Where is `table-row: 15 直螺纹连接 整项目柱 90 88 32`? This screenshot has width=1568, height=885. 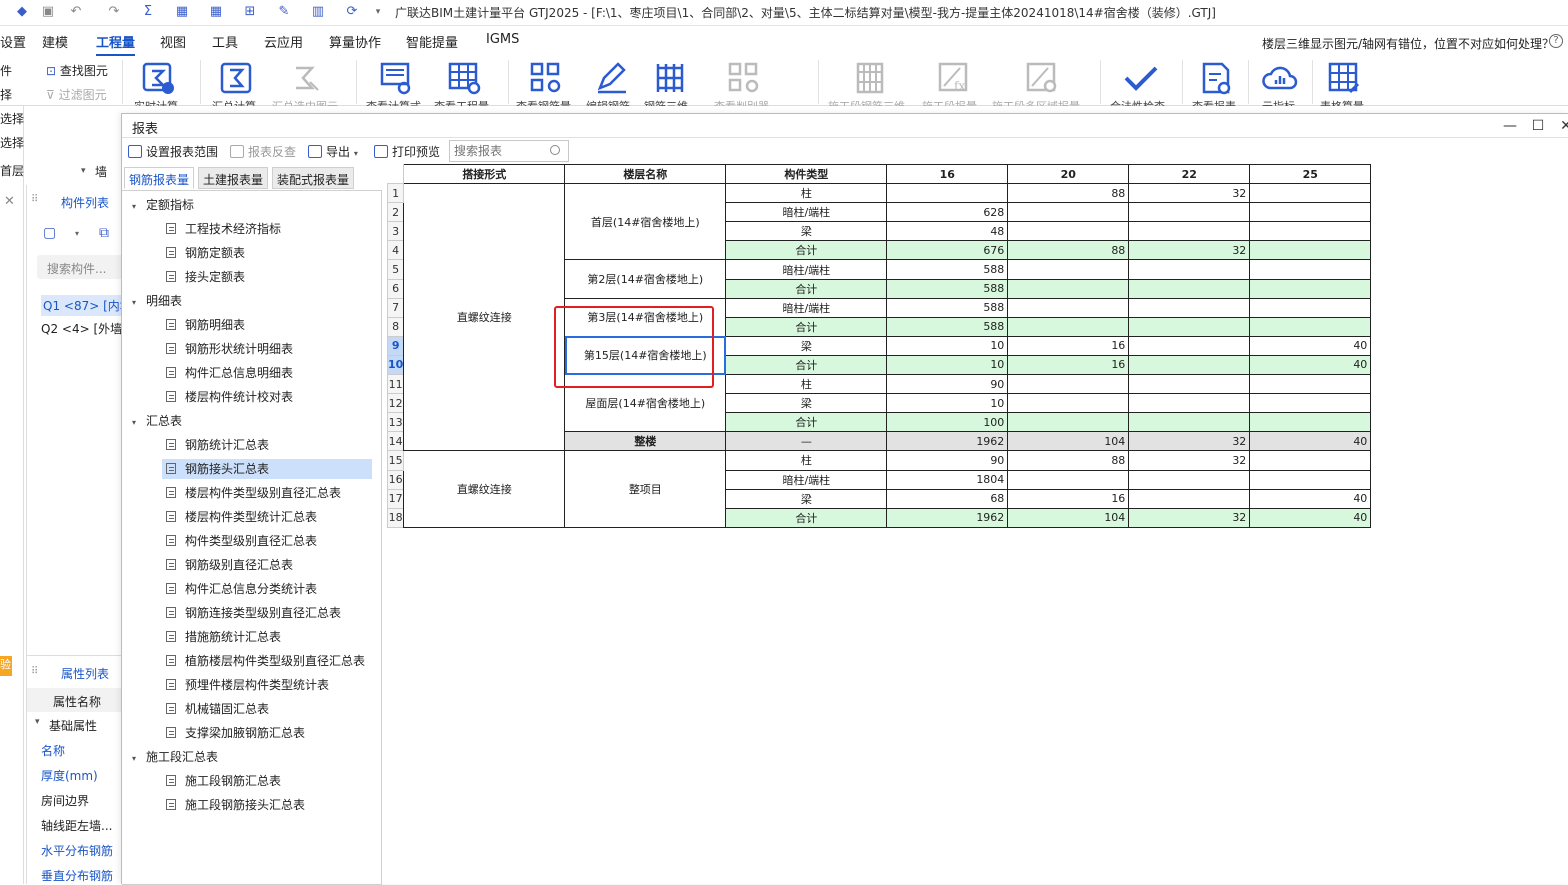
table-row: 15 直螺纹连接 整项目柱 90 88 32 is located at coordinates (879, 489).